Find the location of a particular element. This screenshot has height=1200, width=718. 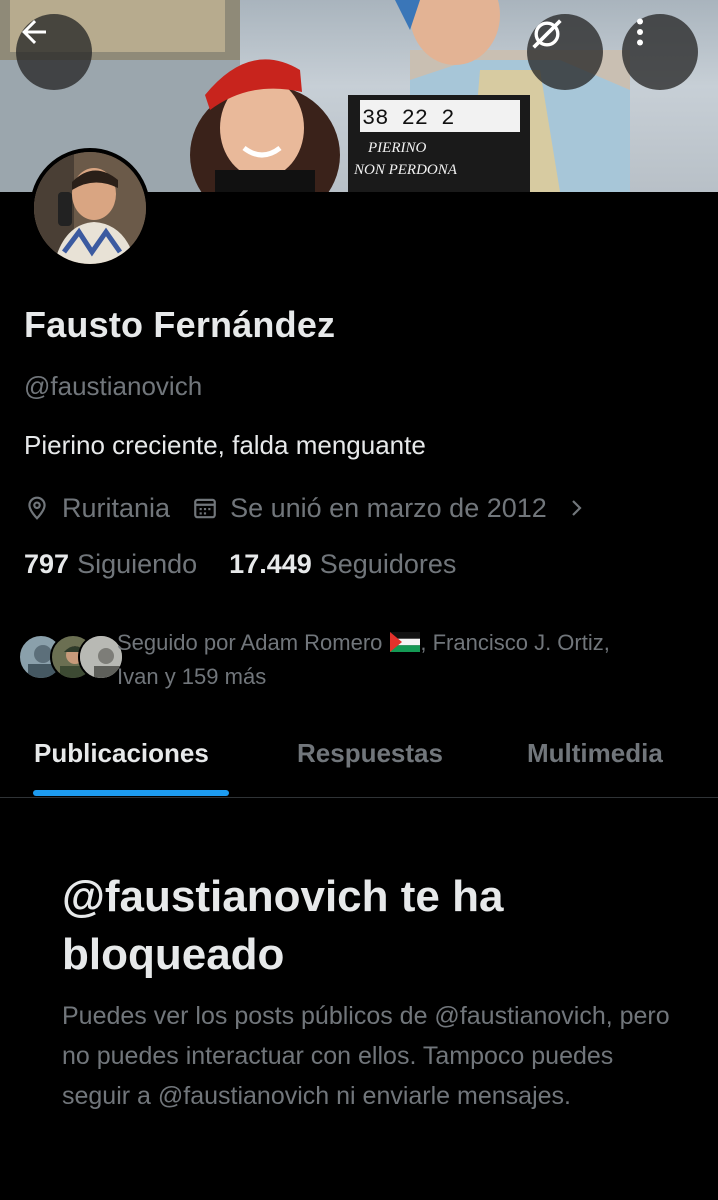

joined-item: Se unió en marzo de 2012 is located at coordinates (395, 508).